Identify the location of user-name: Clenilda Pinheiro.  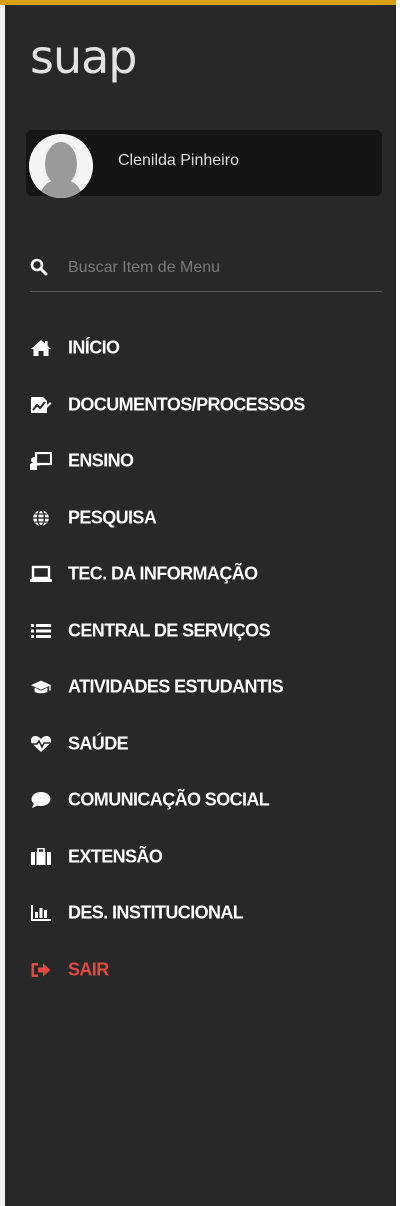
(178, 161).